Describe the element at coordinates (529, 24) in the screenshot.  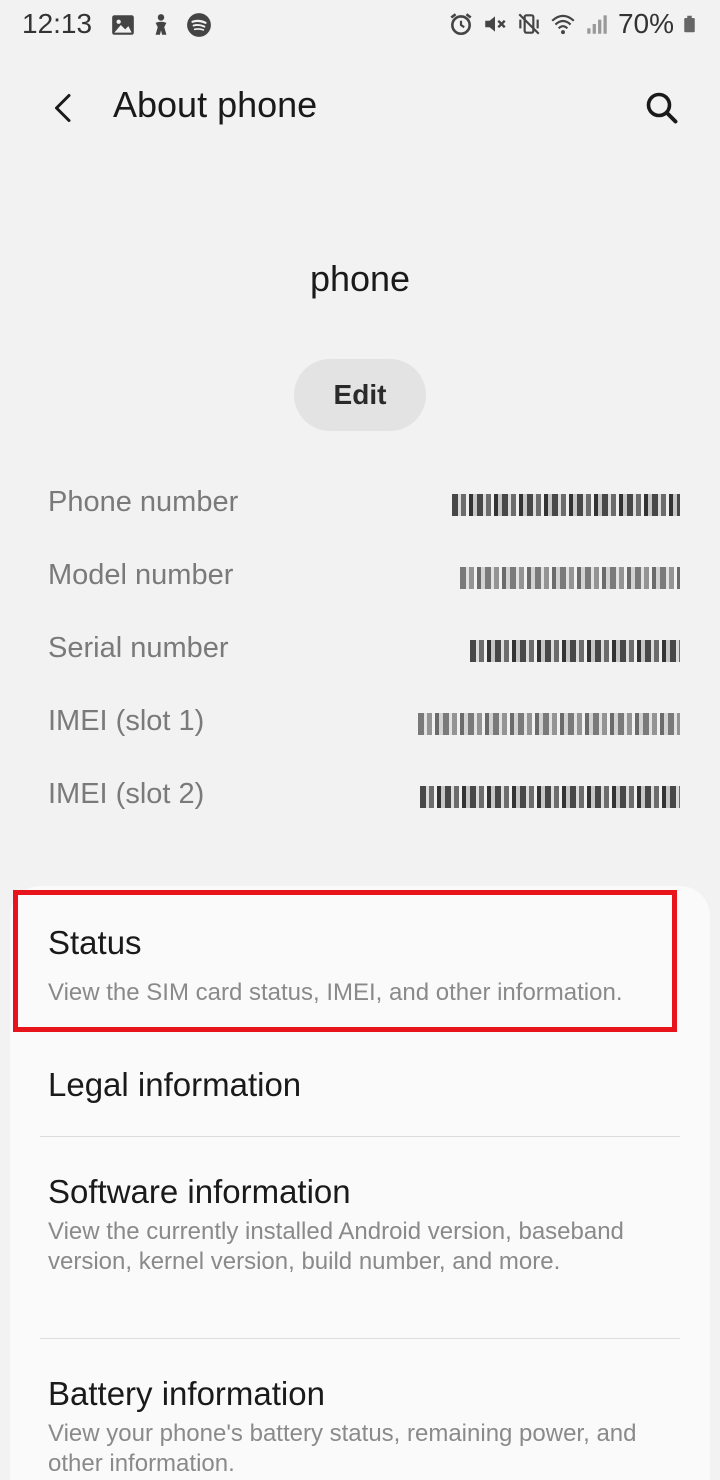
I see `vibrate-icon` at that location.